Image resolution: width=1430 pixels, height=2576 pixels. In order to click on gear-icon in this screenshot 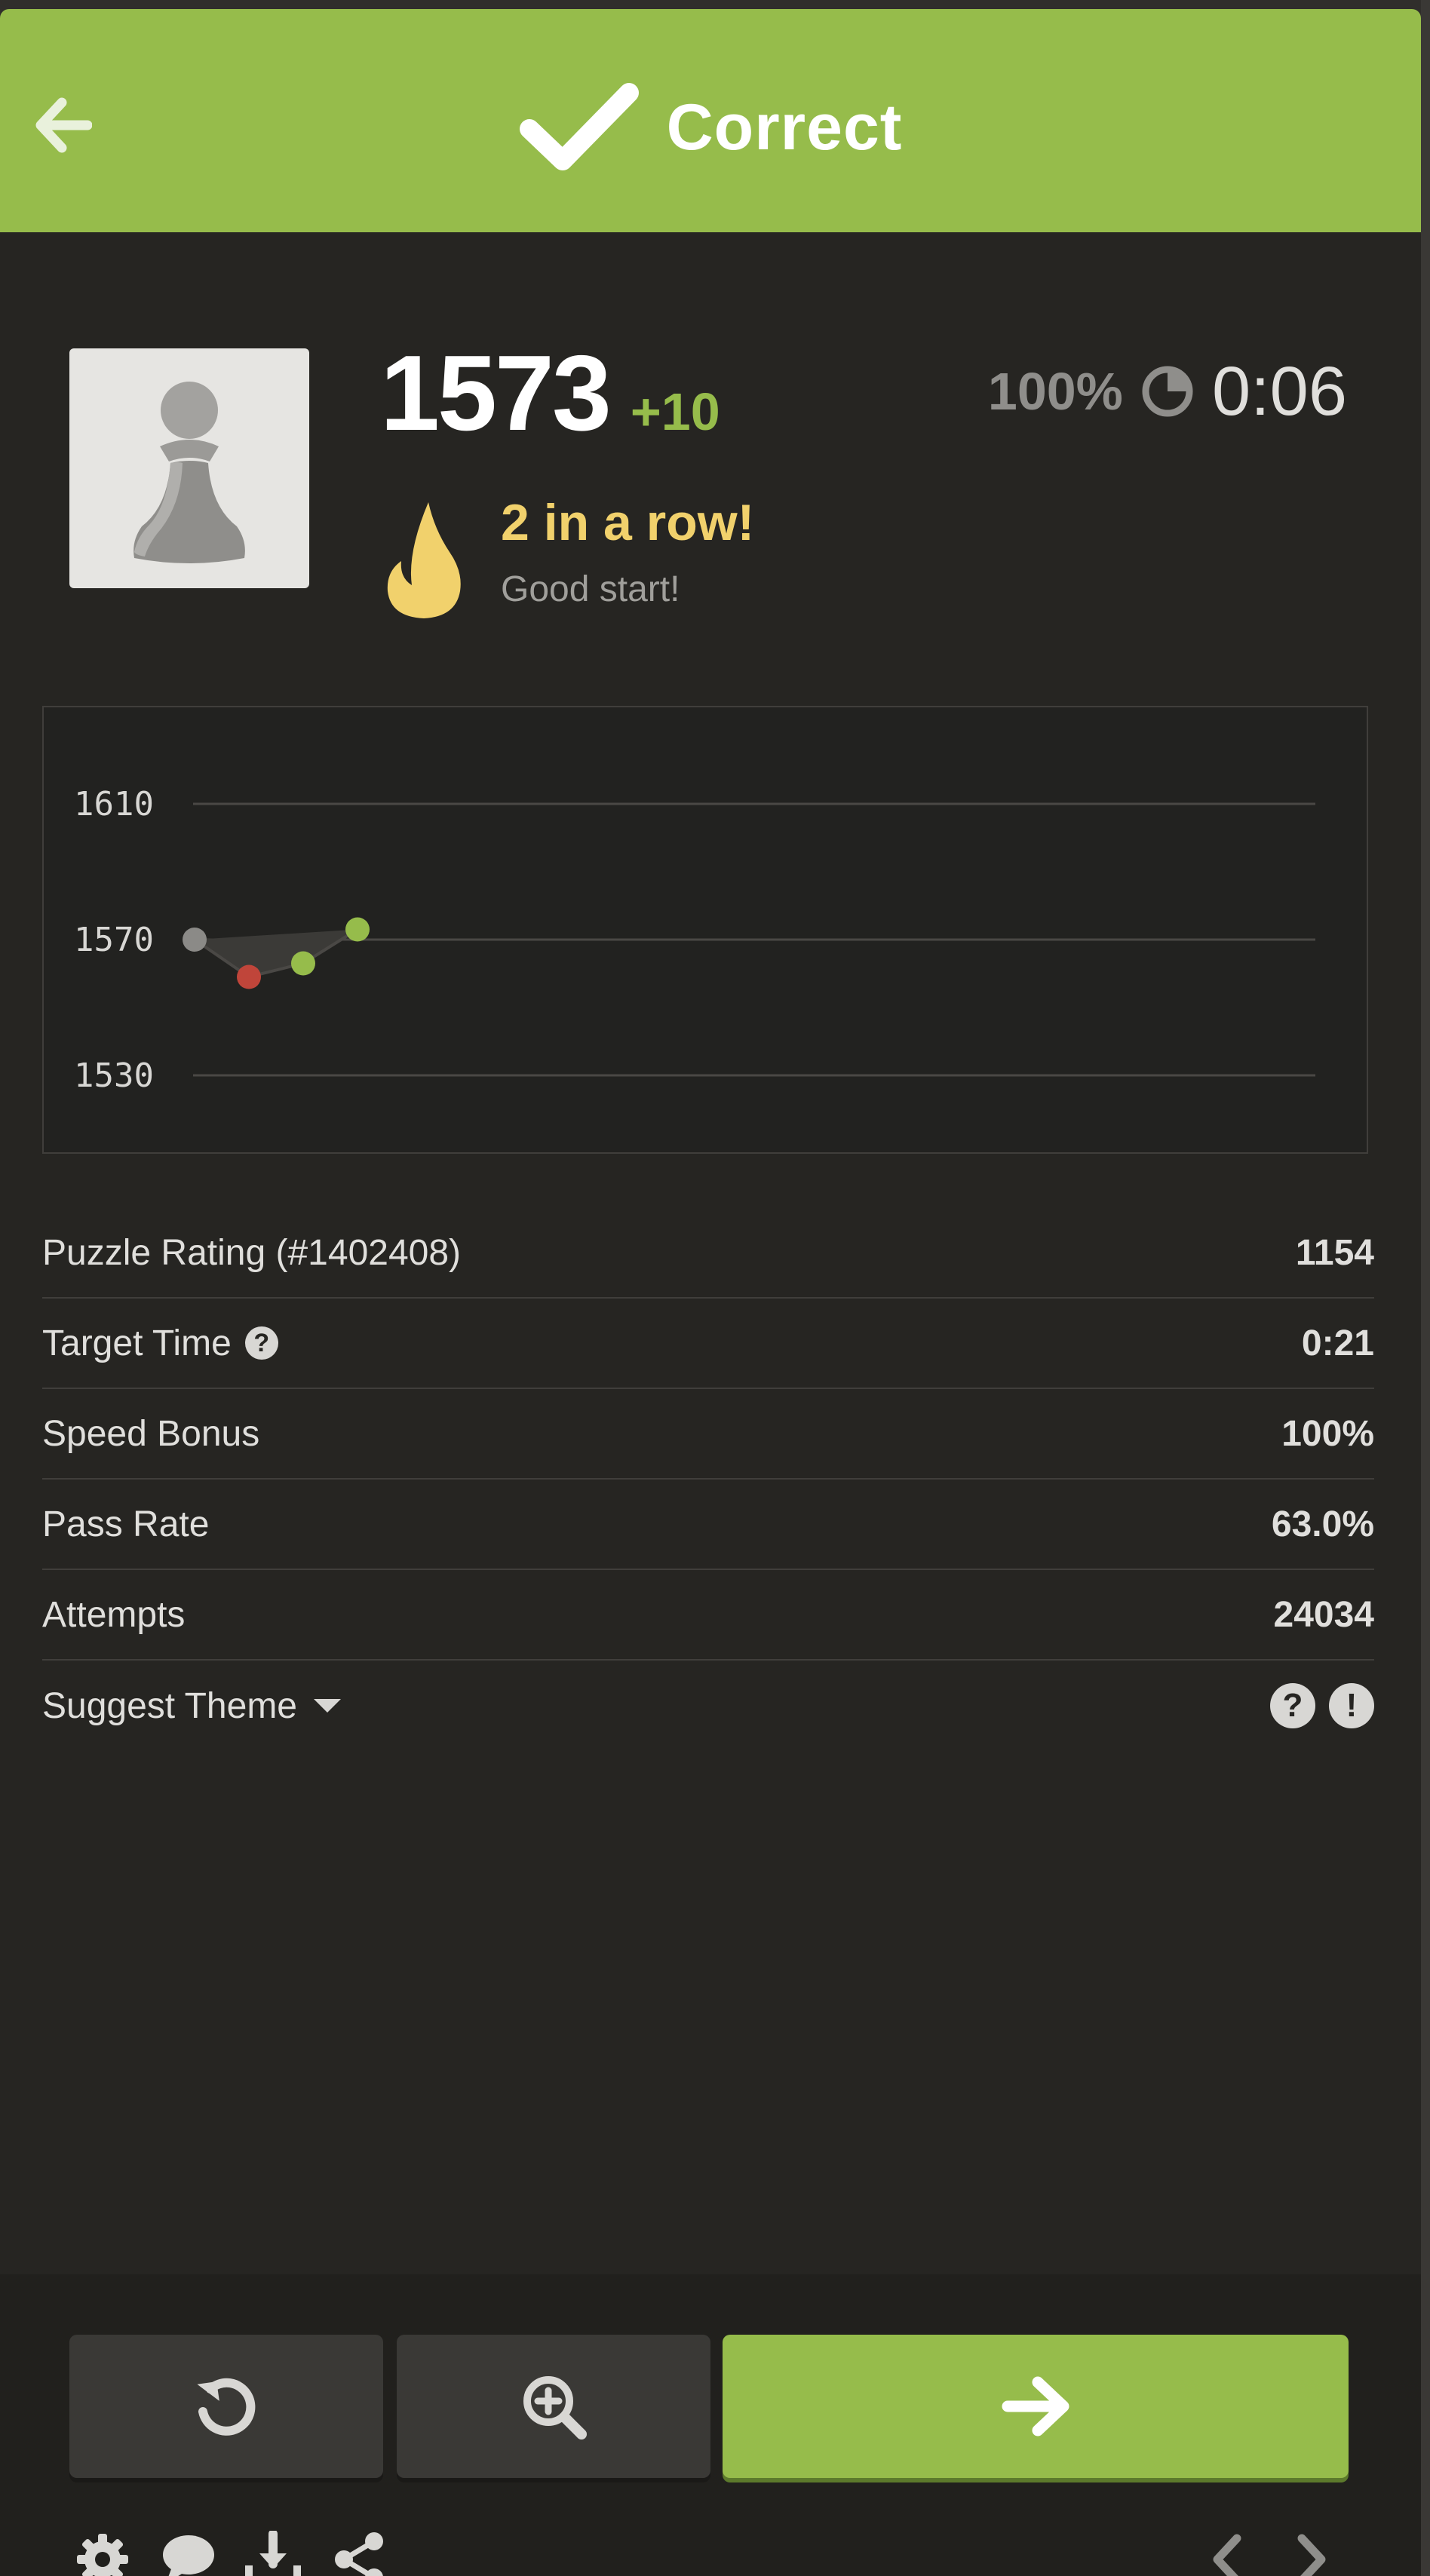, I will do `click(102, 2553)`.